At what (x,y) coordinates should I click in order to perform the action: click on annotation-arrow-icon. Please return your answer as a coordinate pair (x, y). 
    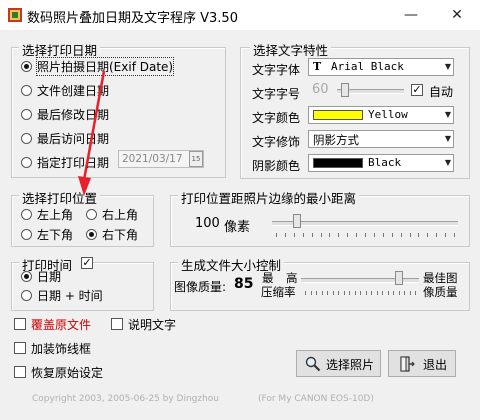
    Looking at the image, I should click on (92, 133).